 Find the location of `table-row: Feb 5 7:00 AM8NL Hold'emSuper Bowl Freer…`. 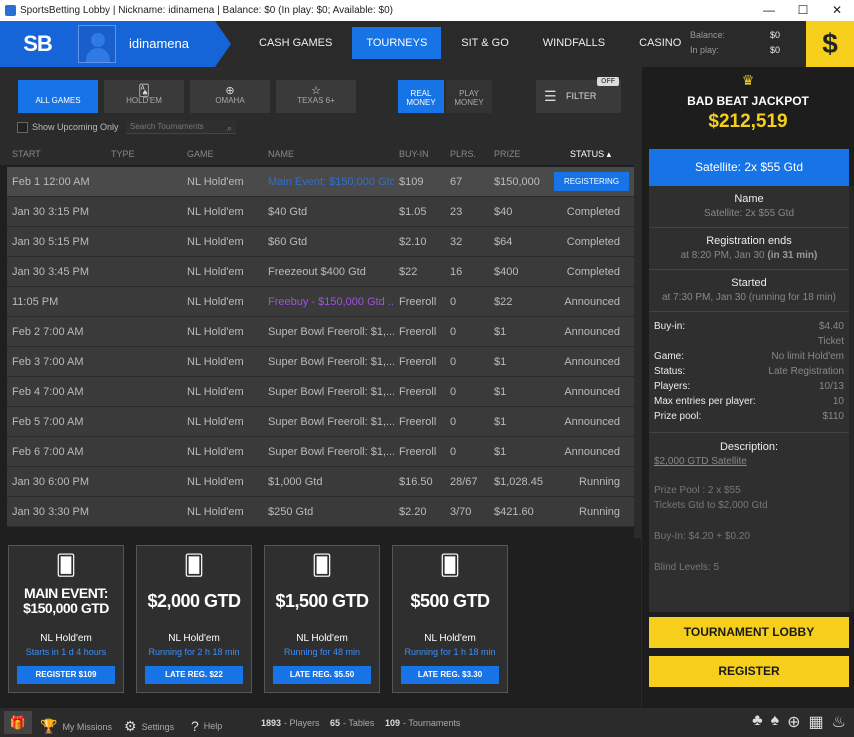

table-row: Feb 5 7:00 AM8NL Hold'emSuper Bowl Freer… is located at coordinates (320, 422).